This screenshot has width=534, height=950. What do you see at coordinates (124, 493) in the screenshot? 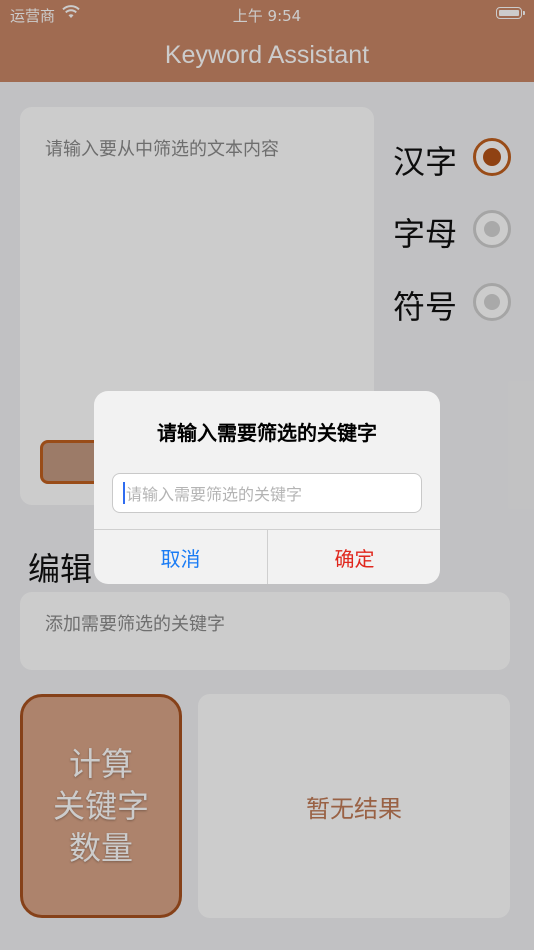
I see `text-caret` at bounding box center [124, 493].